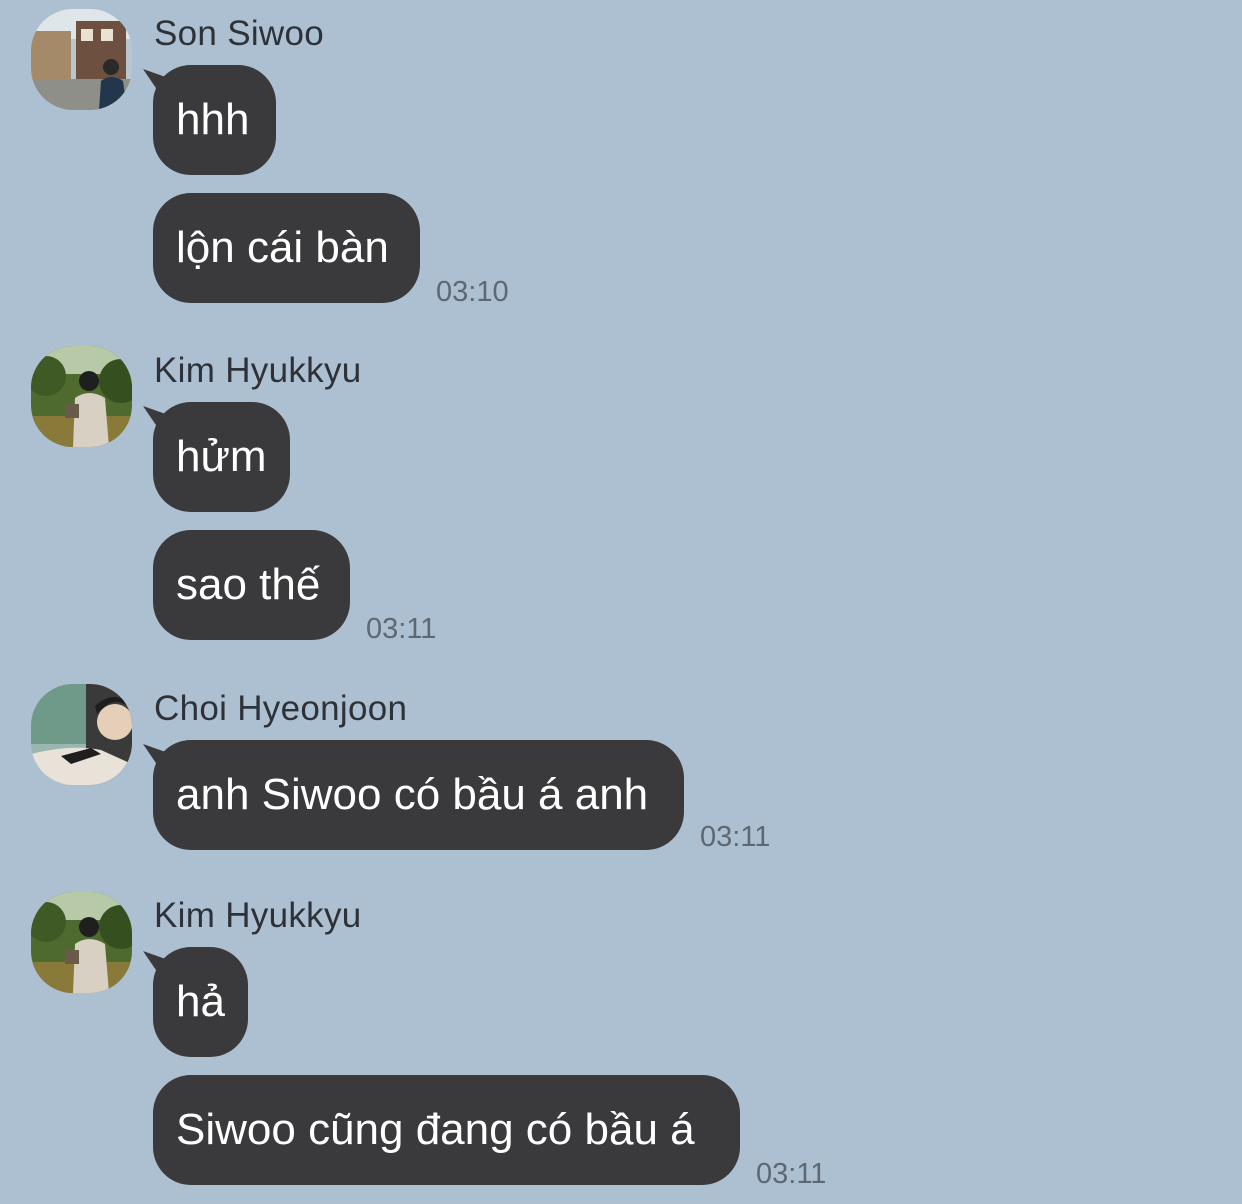 The height and width of the screenshot is (1204, 1242). I want to click on message-timestamp: 03:10, so click(472, 292).